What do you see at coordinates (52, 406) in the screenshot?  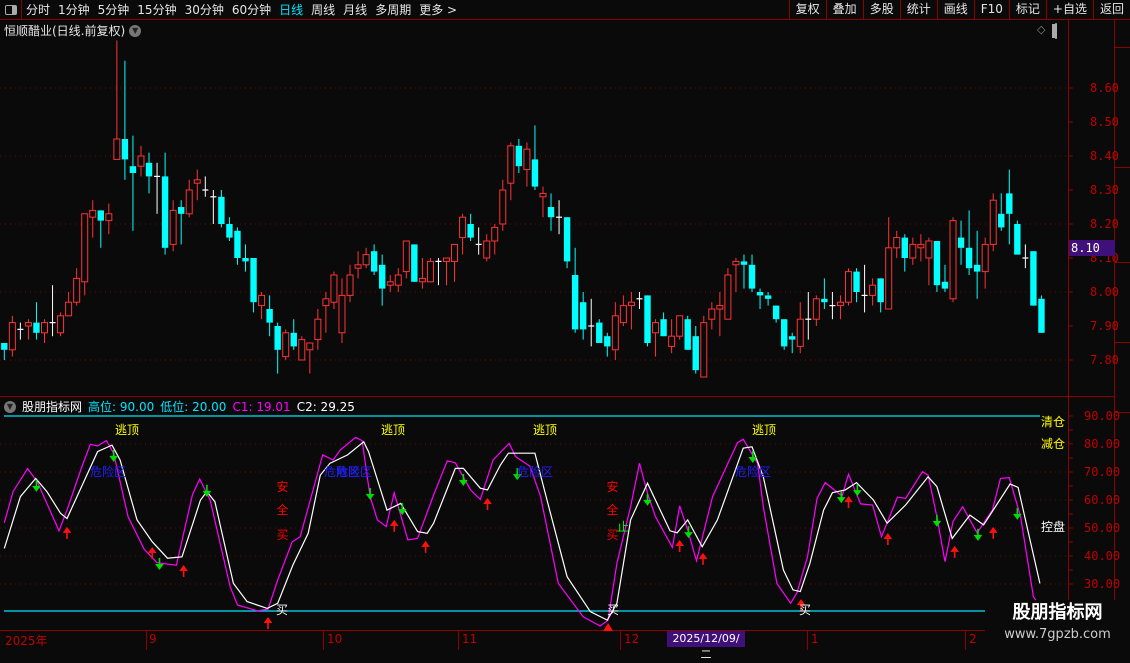 I see `indicator-name: 股朋指标网` at bounding box center [52, 406].